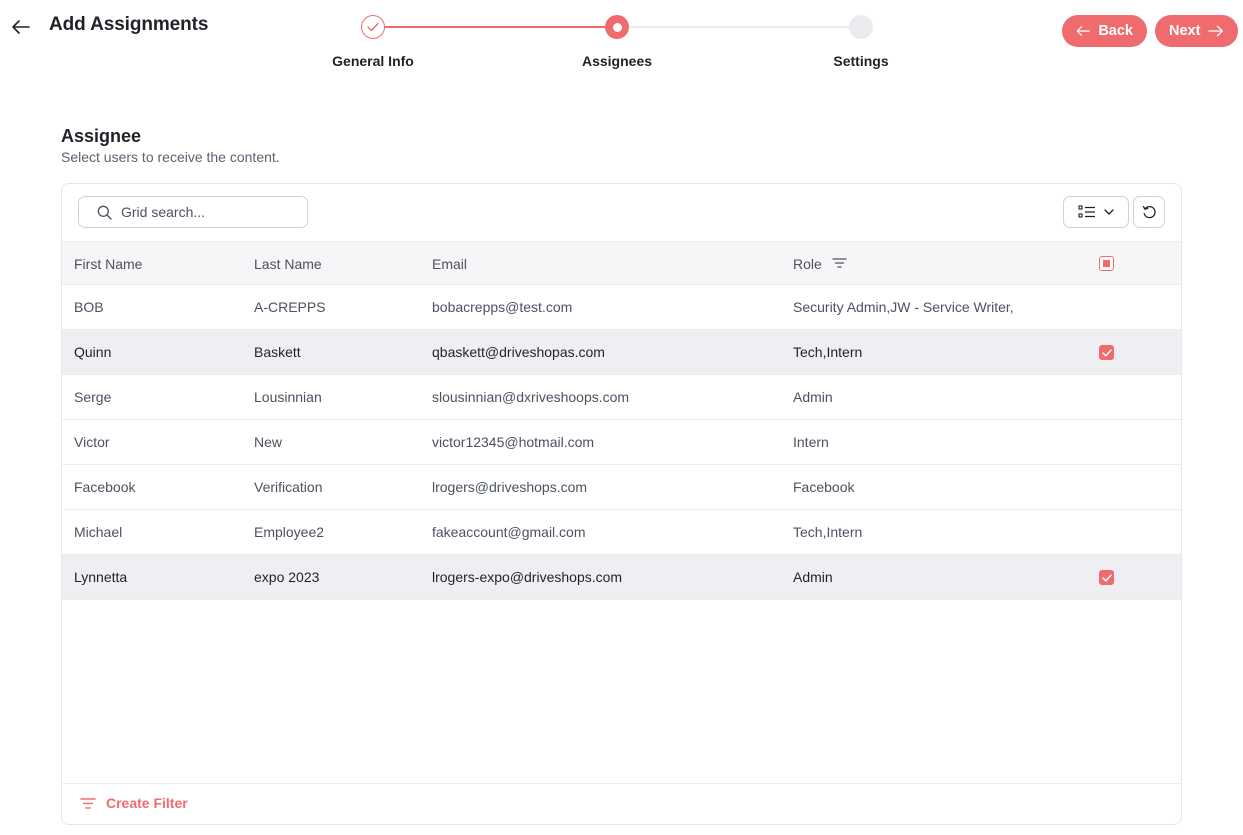 This screenshot has width=1243, height=835. Describe the element at coordinates (621, 40) in the screenshot. I see `stepper: General Info Assignees Settings` at that location.